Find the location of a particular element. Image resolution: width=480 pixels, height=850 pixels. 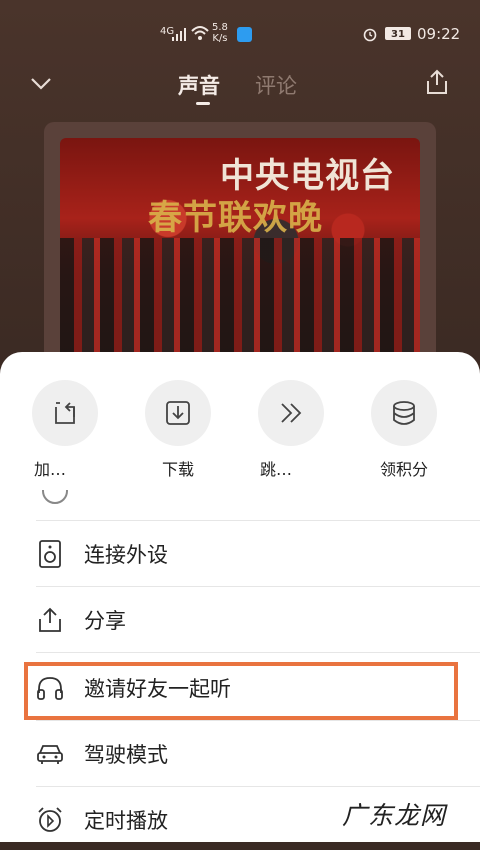

download-icon is located at coordinates (178, 413).